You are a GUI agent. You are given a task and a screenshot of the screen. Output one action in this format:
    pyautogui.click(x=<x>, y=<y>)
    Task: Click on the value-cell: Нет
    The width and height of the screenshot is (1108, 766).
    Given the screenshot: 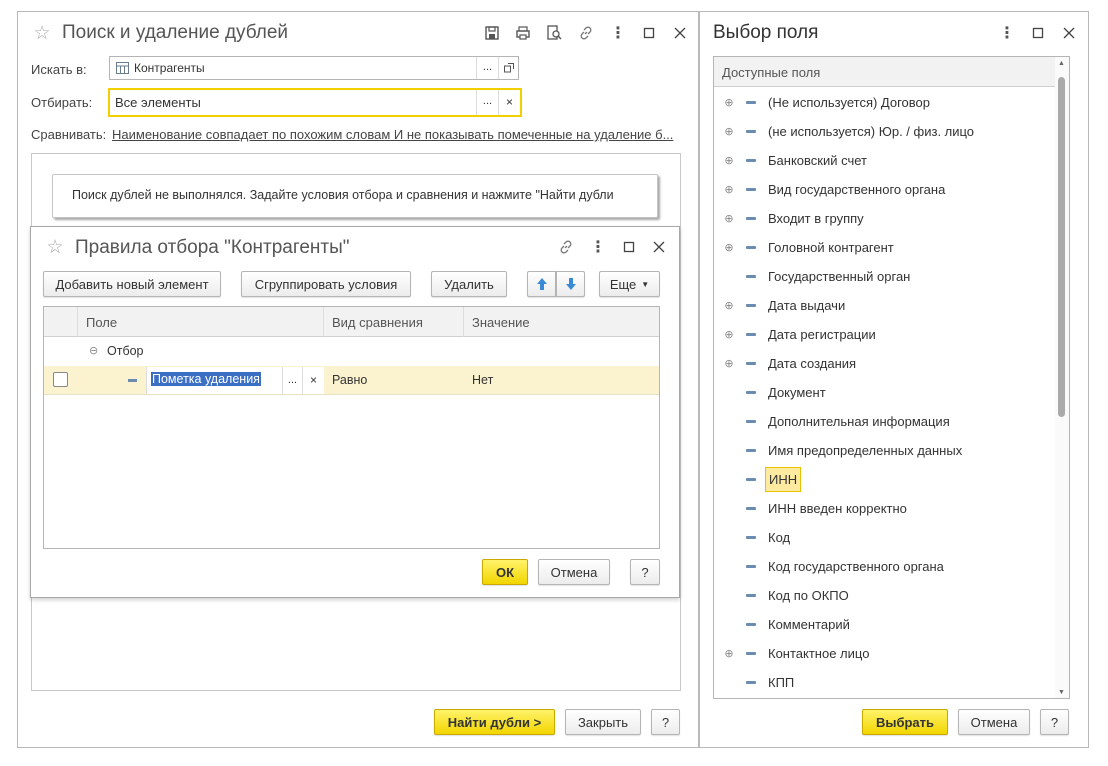 What is the action you would take?
    pyautogui.click(x=482, y=380)
    